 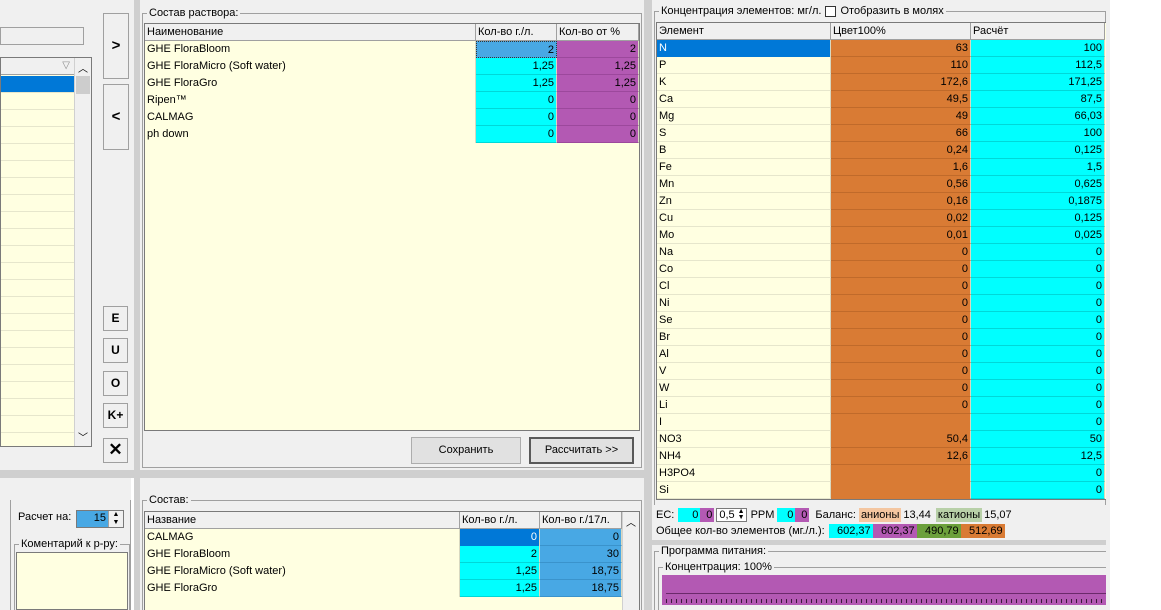 I want to click on element-target-cell: 66, so click(x=901, y=133).